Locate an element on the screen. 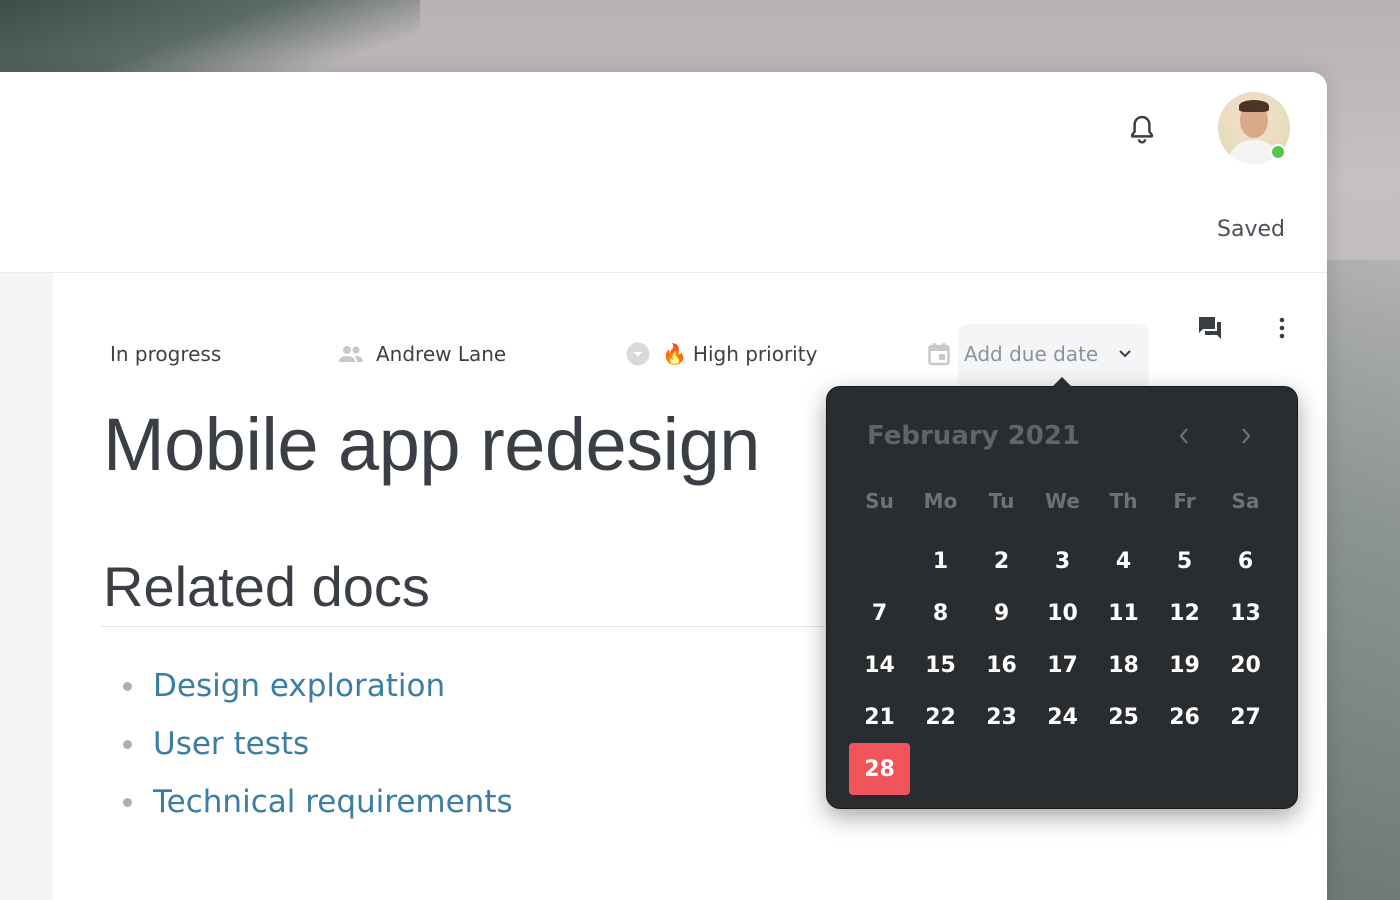  more-vertical-icon is located at coordinates (1282, 328).